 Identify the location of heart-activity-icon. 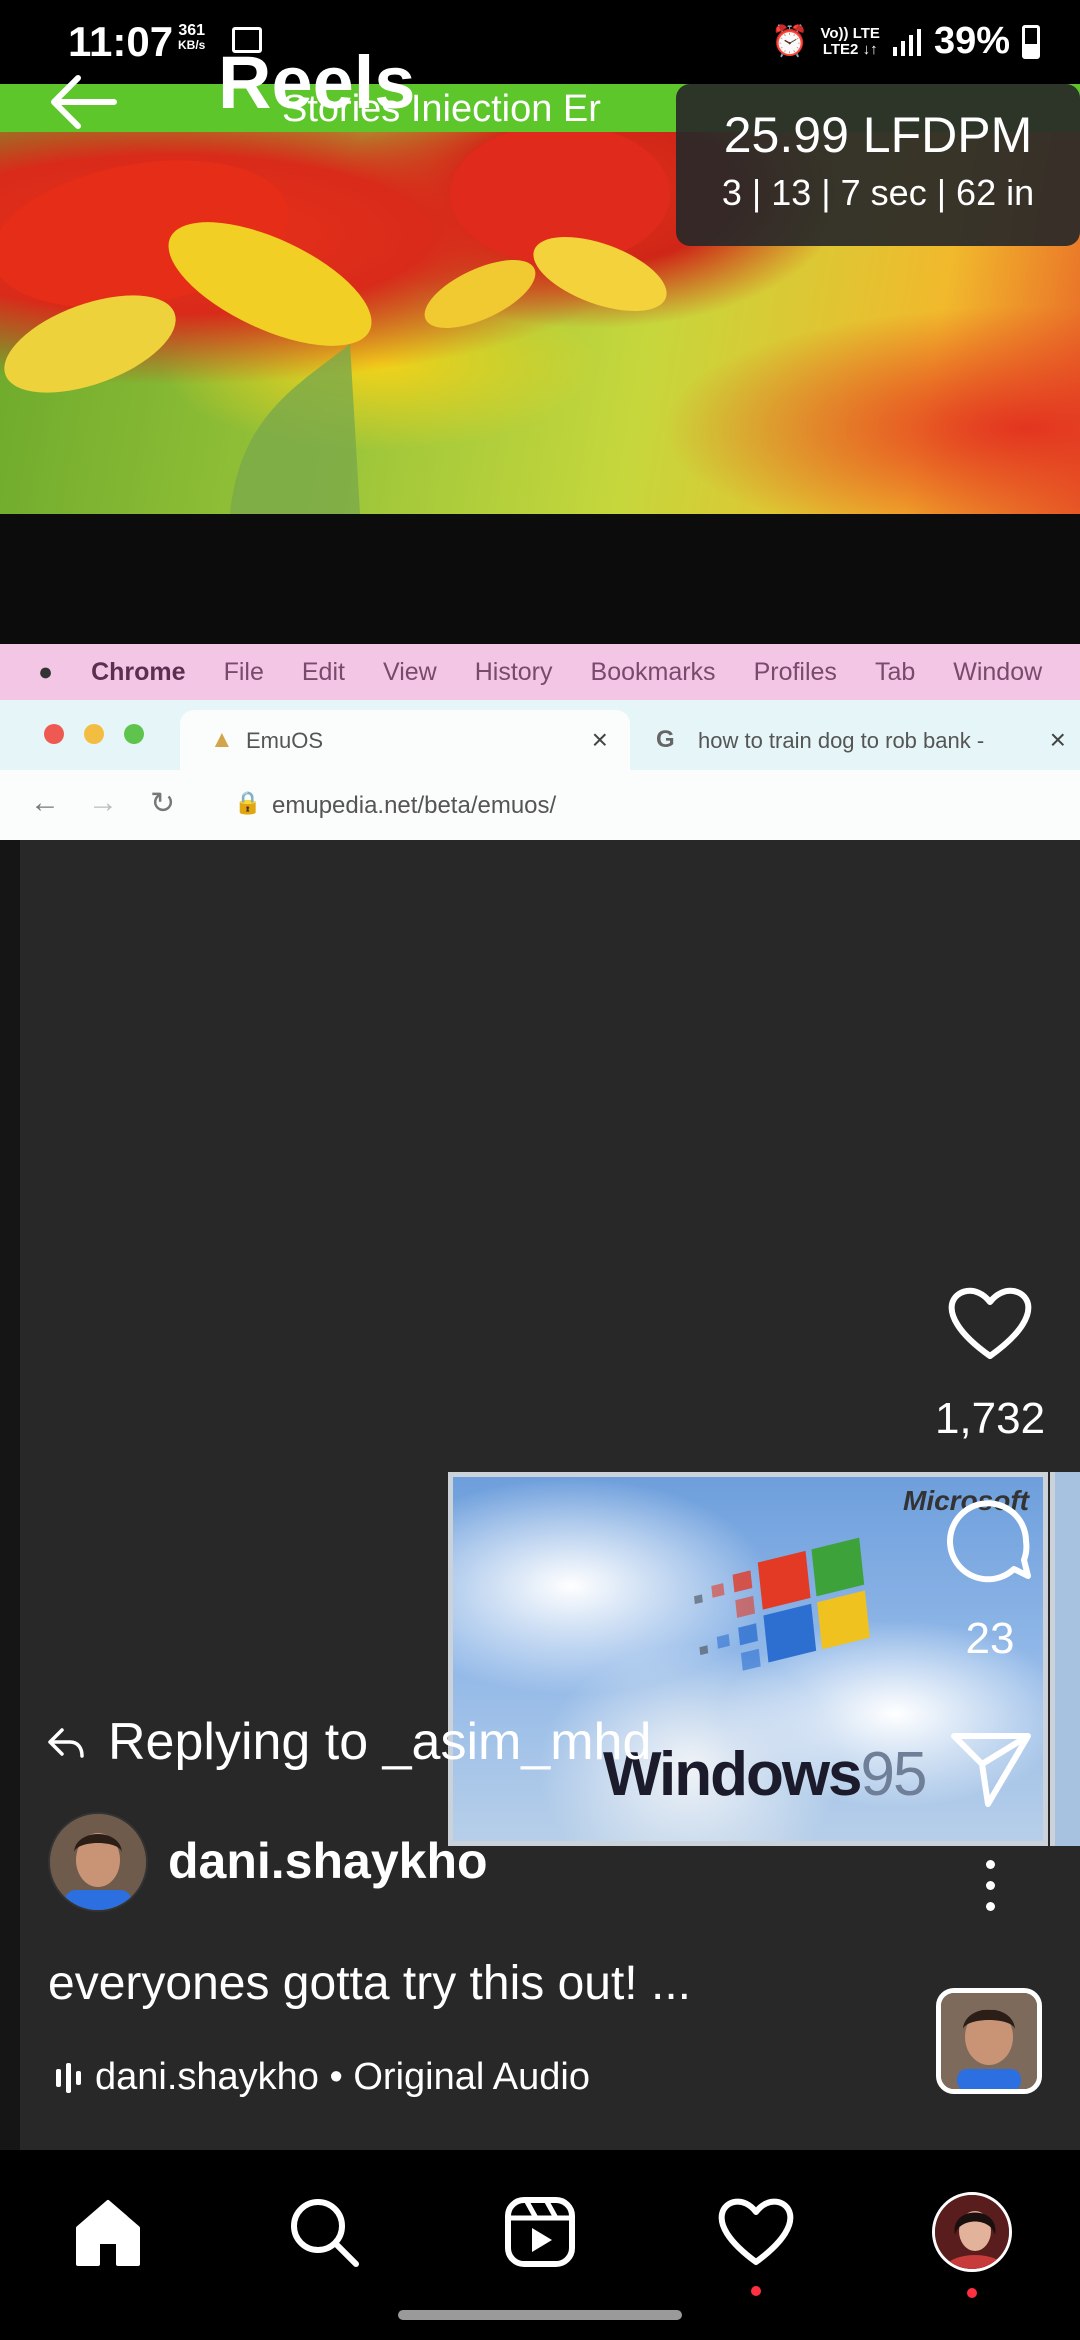
(756, 2232).